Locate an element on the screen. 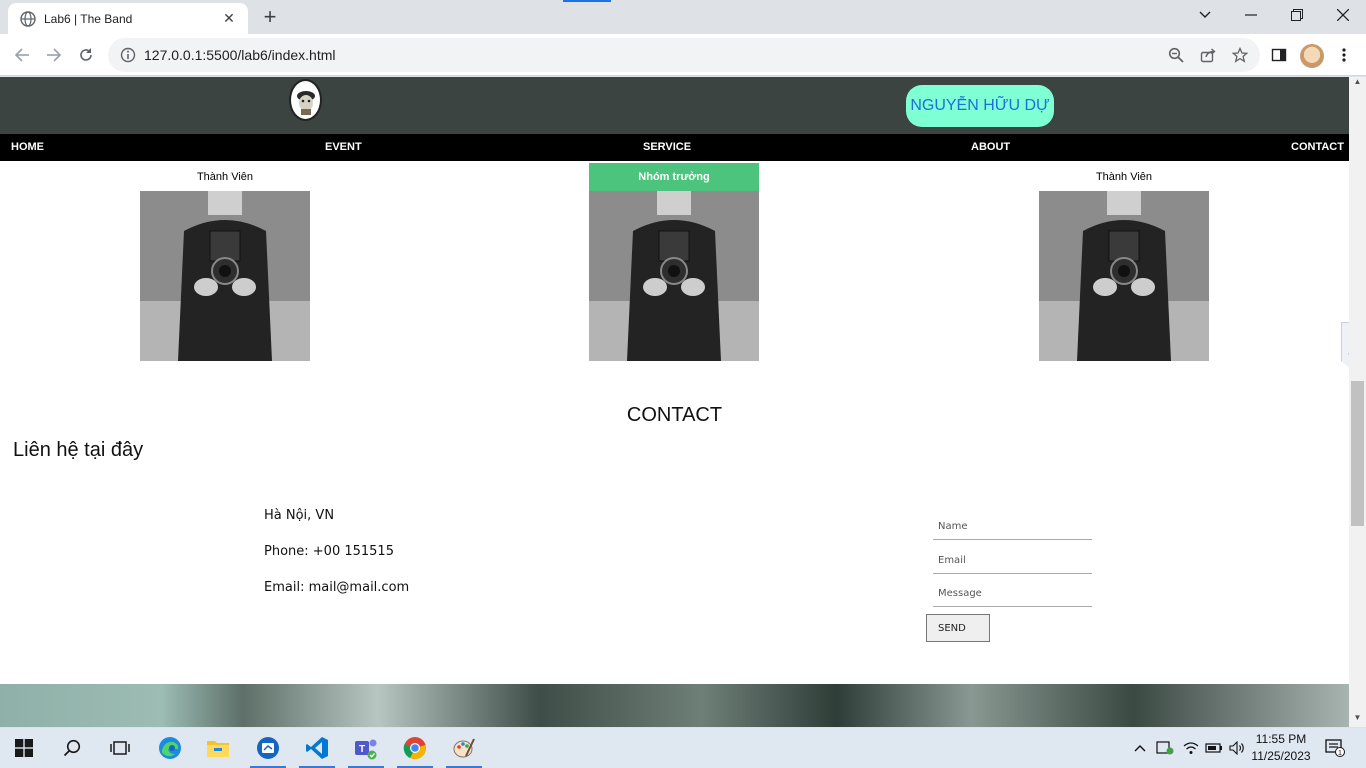 The width and height of the screenshot is (1366, 768). close-icon: ✕ is located at coordinates (229, 18).